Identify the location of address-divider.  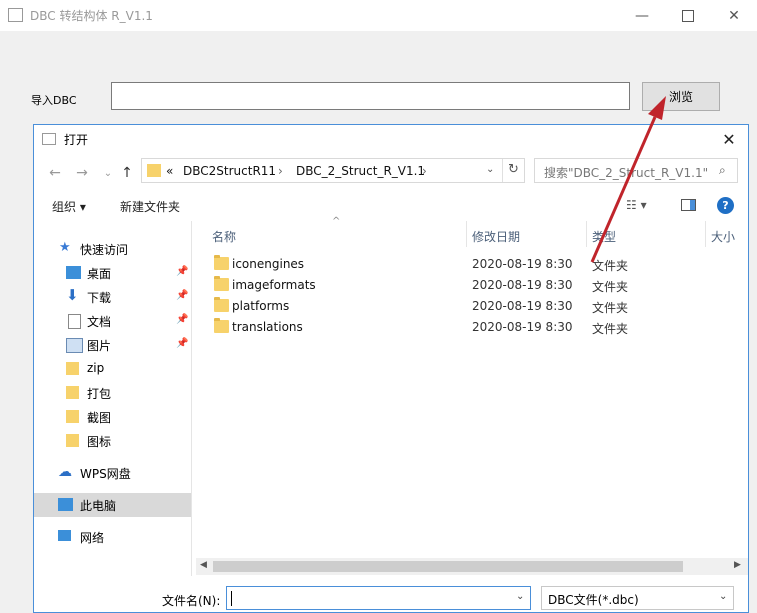
(502, 170).